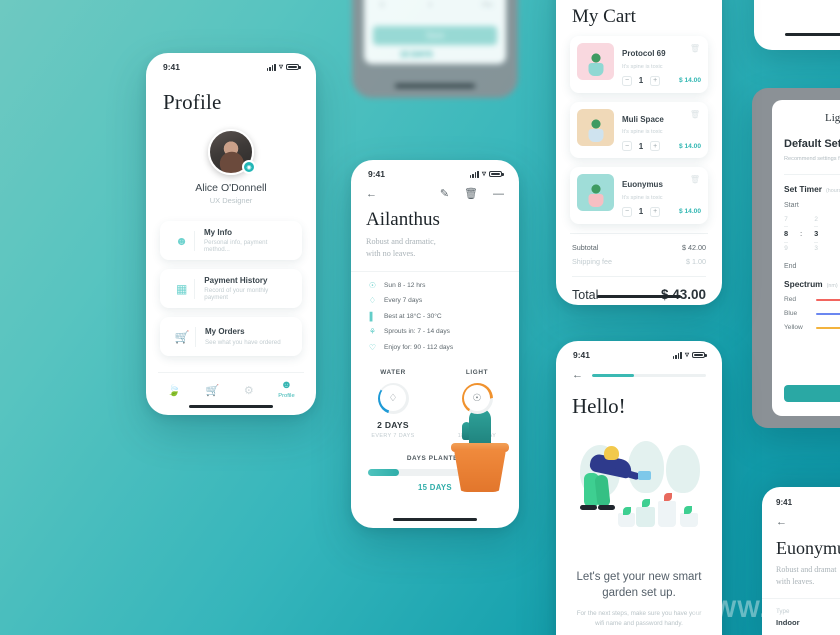 Image resolution: width=840 pixels, height=635 pixels. What do you see at coordinates (812, 234) in the screenshot?
I see `time-picker: 7 8 9 : 2 3 3` at bounding box center [812, 234].